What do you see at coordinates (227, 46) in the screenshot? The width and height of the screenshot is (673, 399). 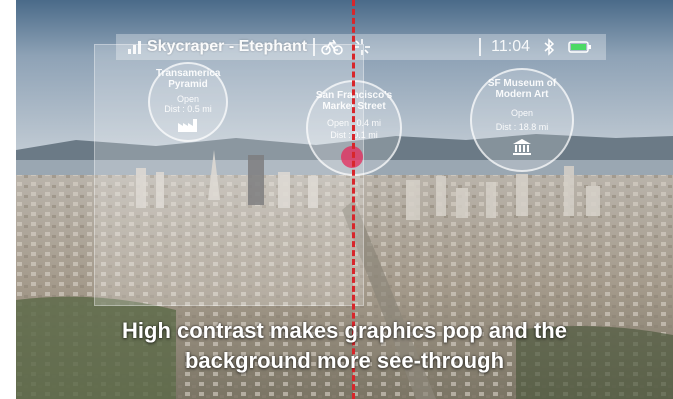 I see `hud-title: Skycraper - Etephant` at bounding box center [227, 46].